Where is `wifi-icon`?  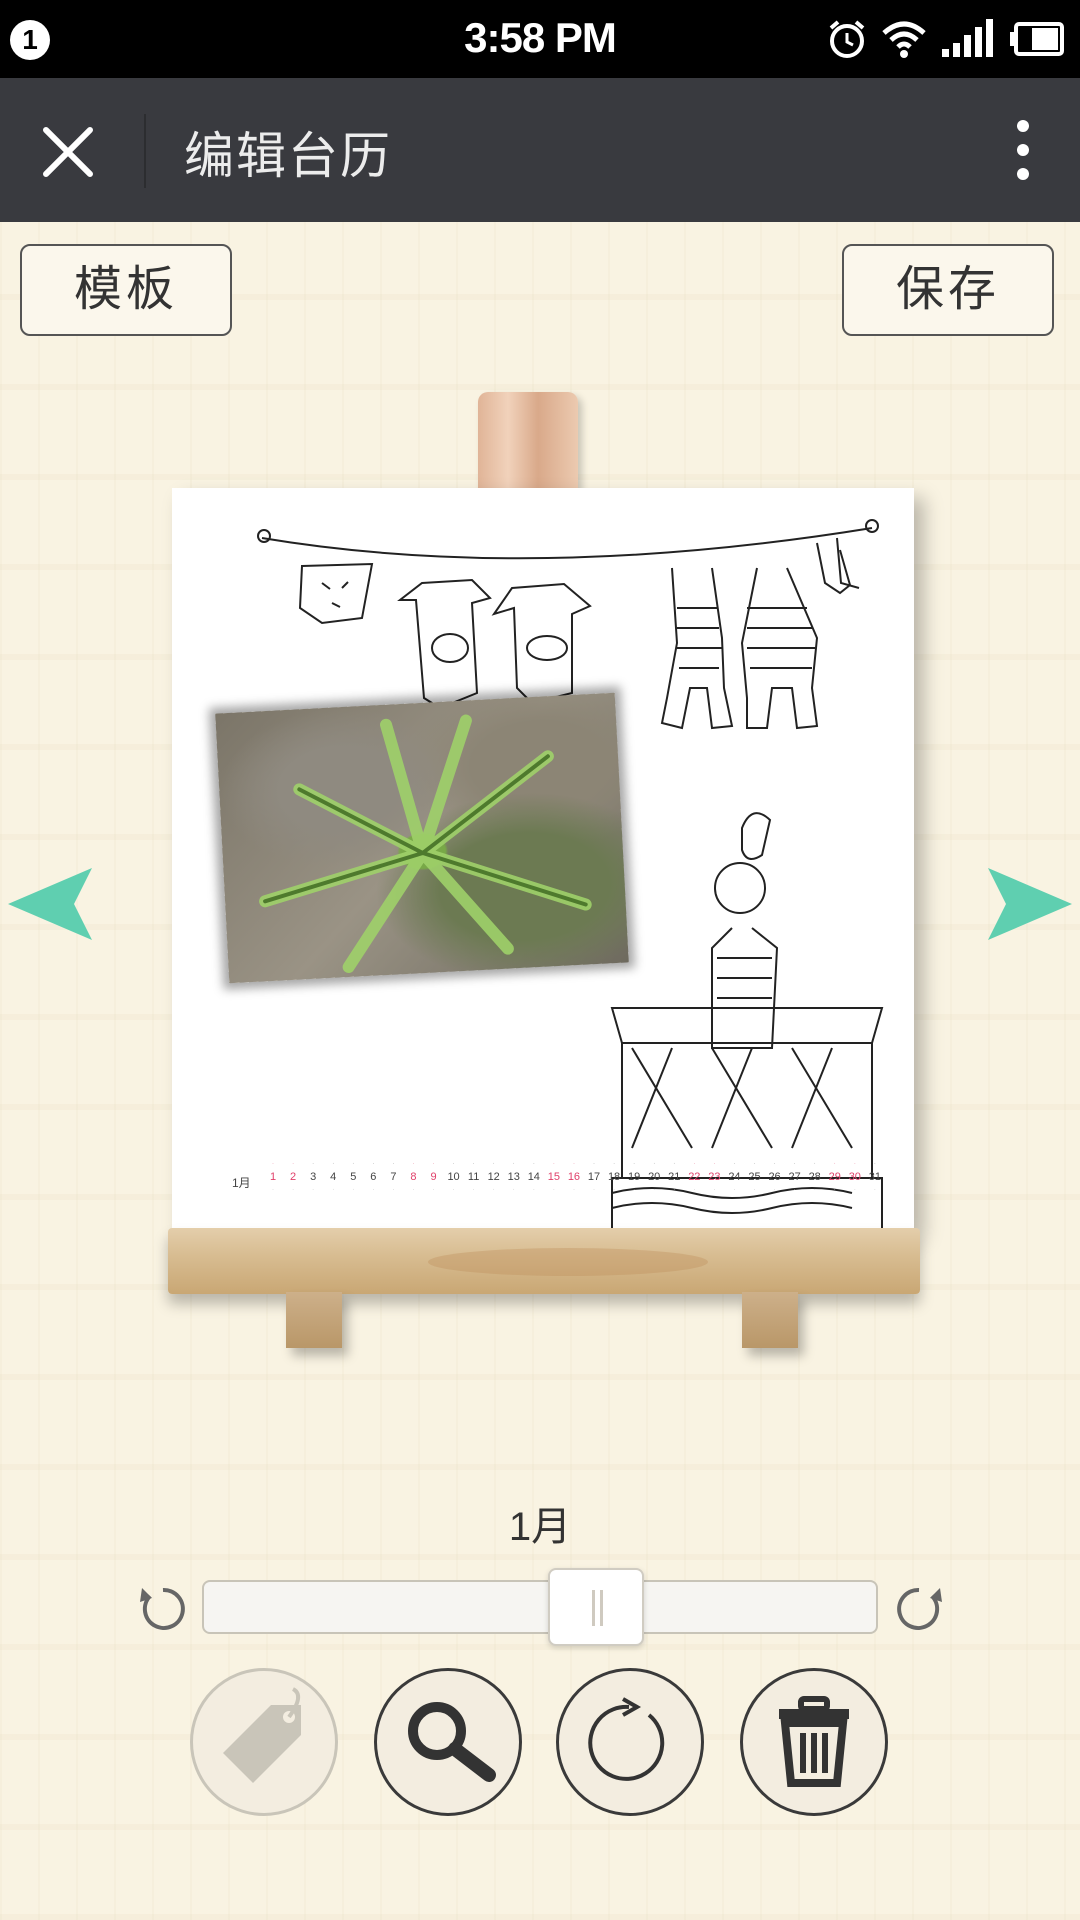
wifi-icon is located at coordinates (904, 39).